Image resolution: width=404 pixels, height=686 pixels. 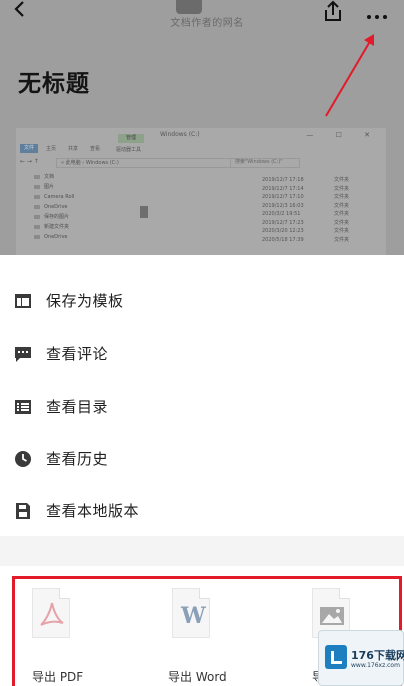 What do you see at coordinates (281, 214) in the screenshot?
I see `explorer-date-cell: 2020/3/2 19:51` at bounding box center [281, 214].